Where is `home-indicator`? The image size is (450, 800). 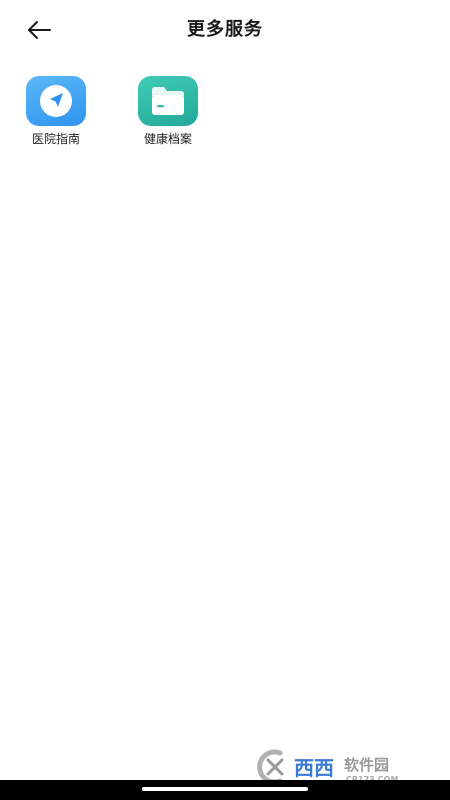 home-indicator is located at coordinates (225, 789).